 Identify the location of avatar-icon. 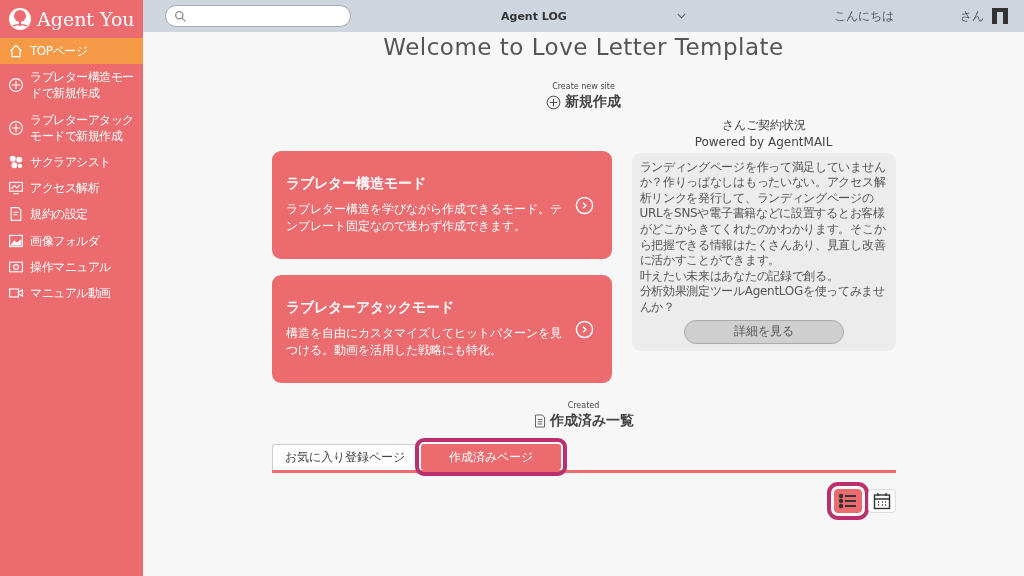
(1000, 16).